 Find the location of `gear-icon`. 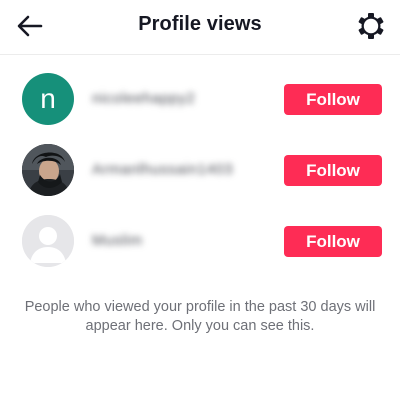

gear-icon is located at coordinates (371, 26).